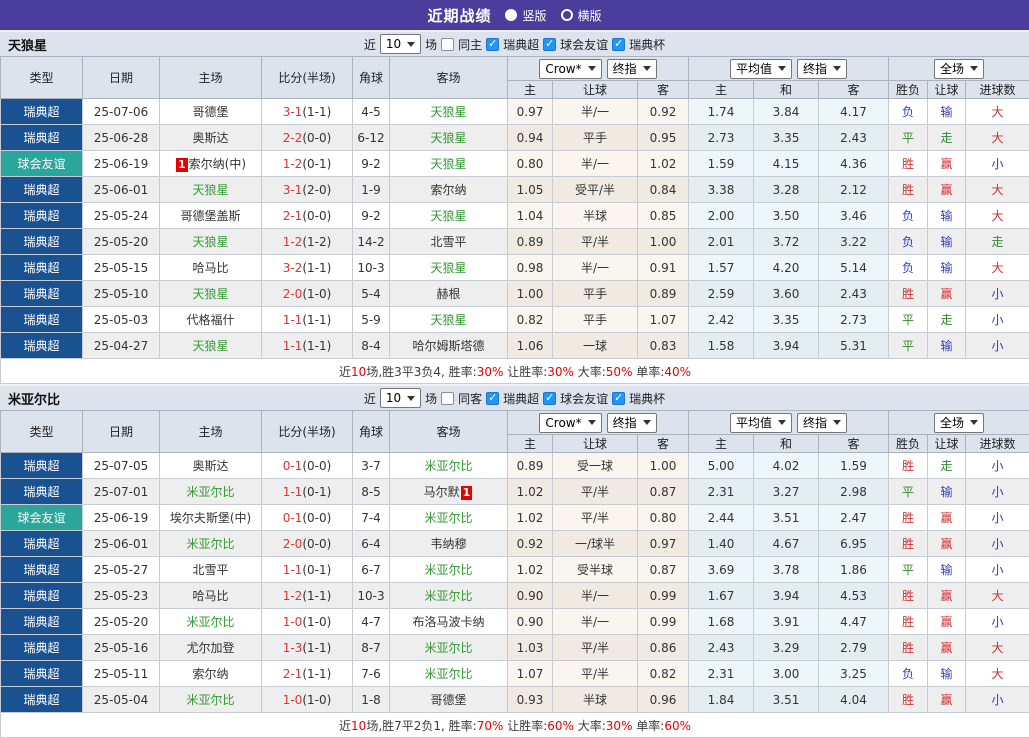 The height and width of the screenshot is (738, 1029). I want to click on corner-cell: 7-6, so click(371, 674).